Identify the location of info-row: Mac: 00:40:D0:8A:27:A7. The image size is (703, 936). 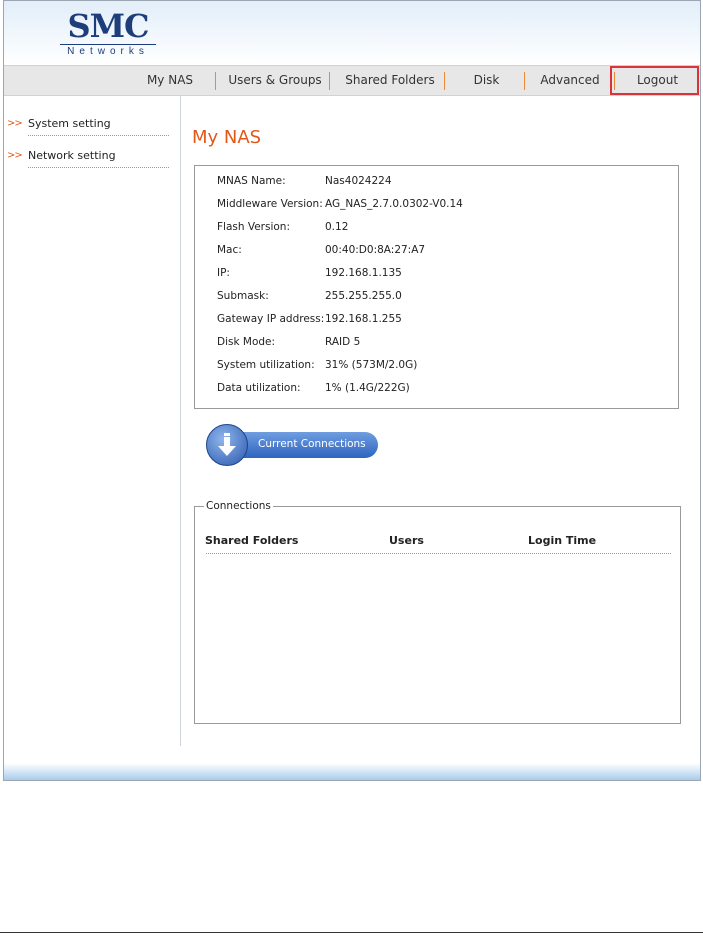
(442, 253).